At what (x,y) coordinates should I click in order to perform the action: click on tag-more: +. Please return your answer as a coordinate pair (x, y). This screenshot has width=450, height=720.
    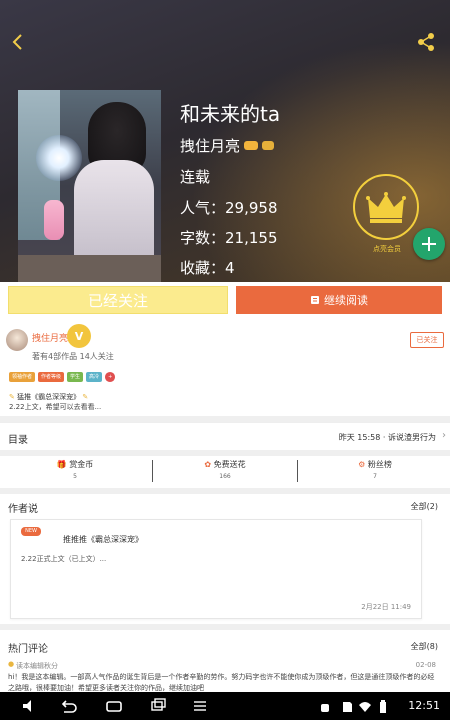
    Looking at the image, I should click on (110, 377).